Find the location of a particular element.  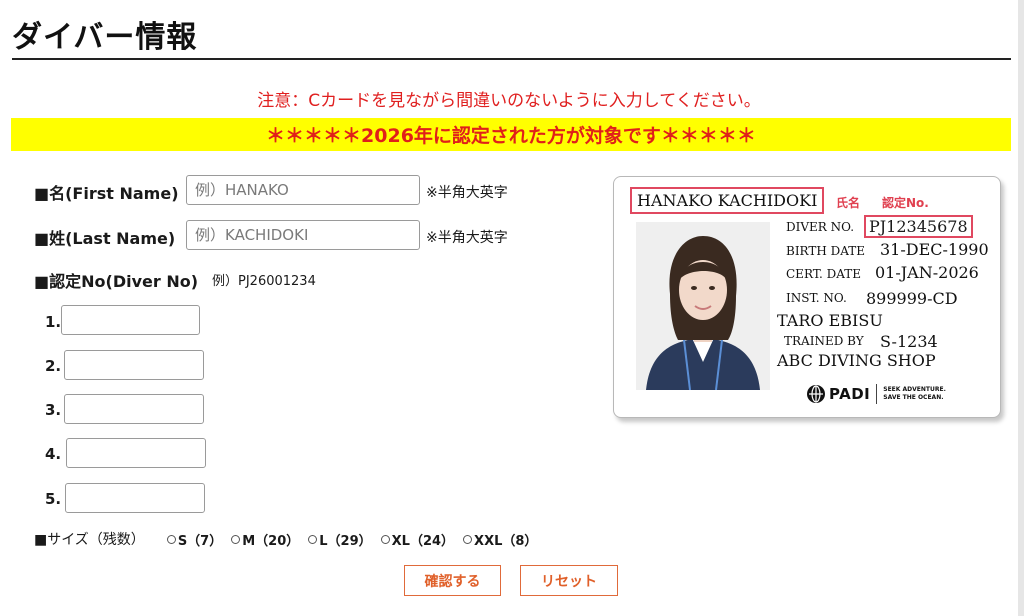

confirm-button: 確認する is located at coordinates (452, 580).